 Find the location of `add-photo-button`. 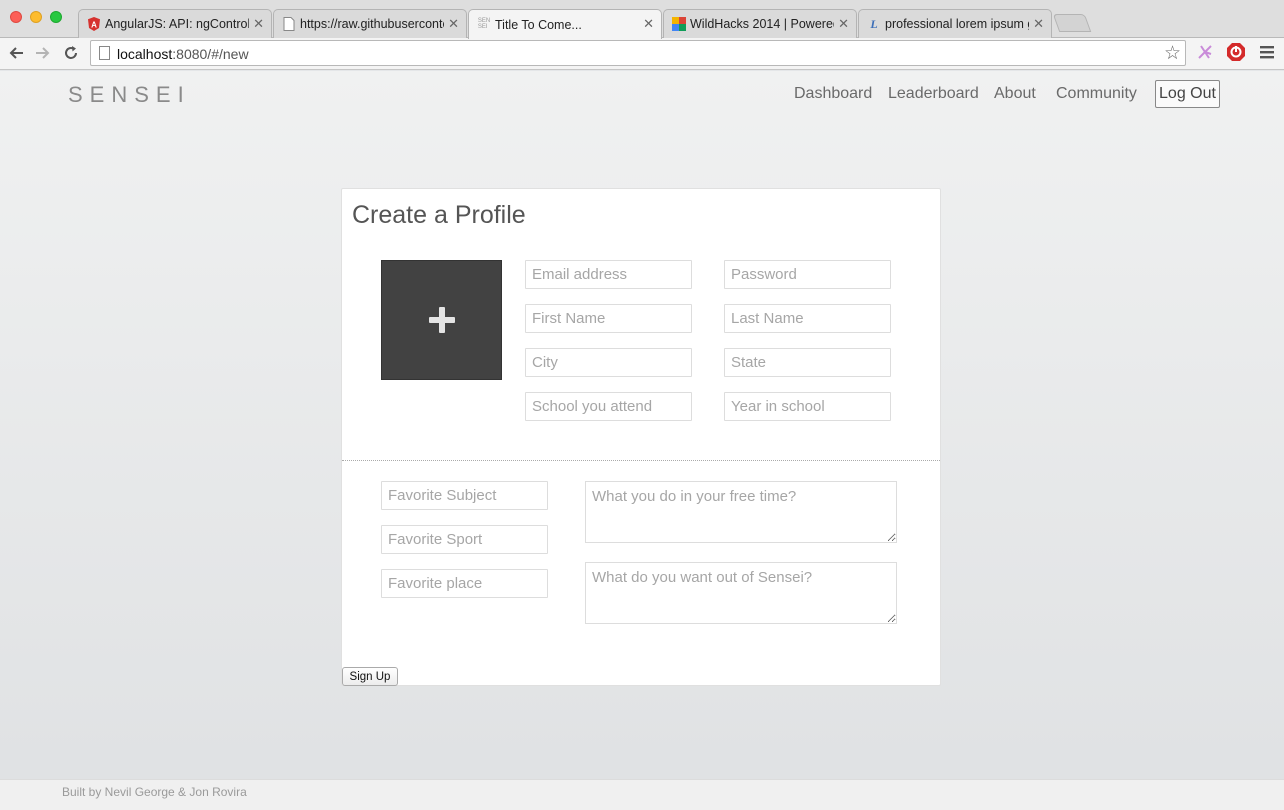

add-photo-button is located at coordinates (441, 320).